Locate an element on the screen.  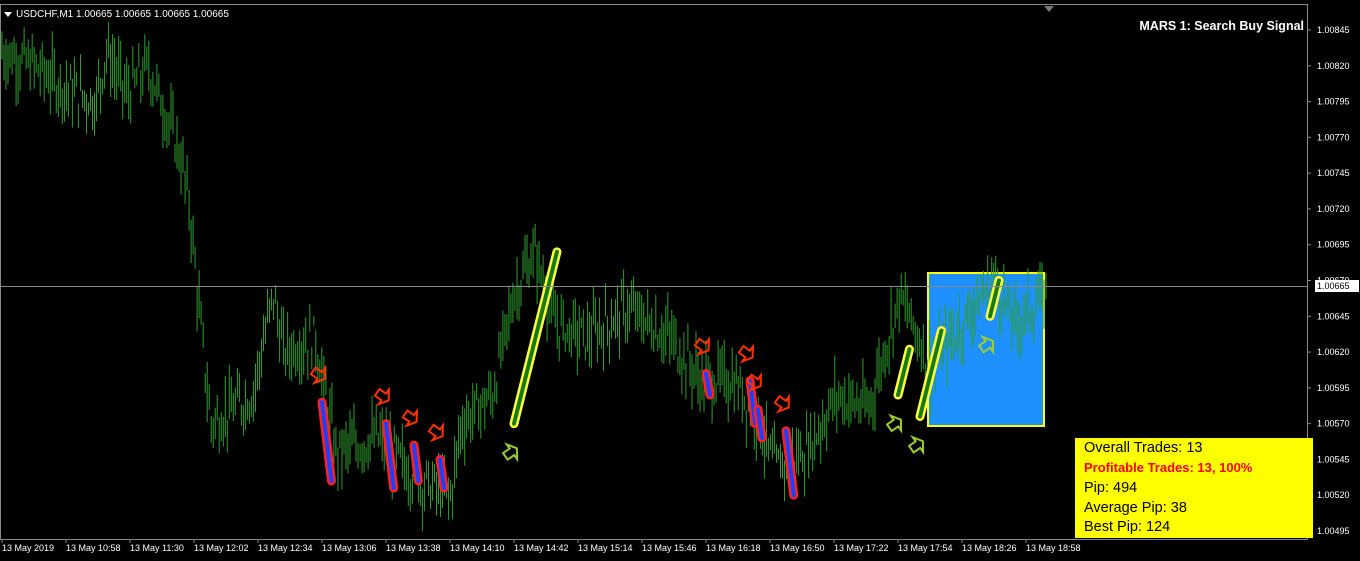
x-tick-label: 13 May 14:42 is located at coordinates (541, 548).